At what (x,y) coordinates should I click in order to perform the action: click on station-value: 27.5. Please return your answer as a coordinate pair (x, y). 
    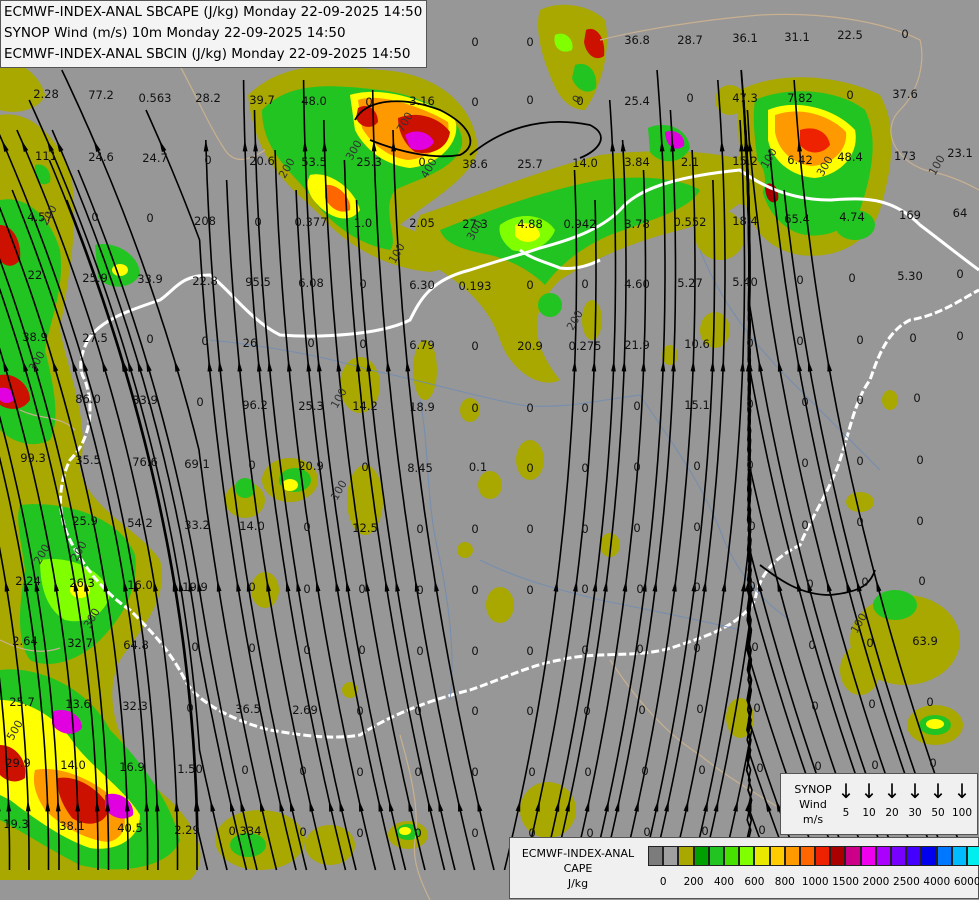
    Looking at the image, I should click on (95, 338).